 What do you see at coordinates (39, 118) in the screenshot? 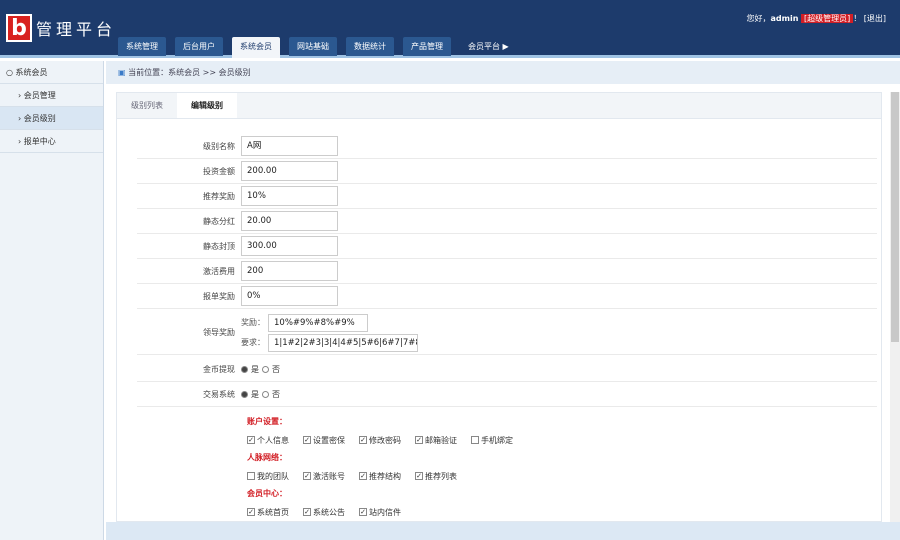
I see `sidebar-item-label: 会员级别` at bounding box center [39, 118].